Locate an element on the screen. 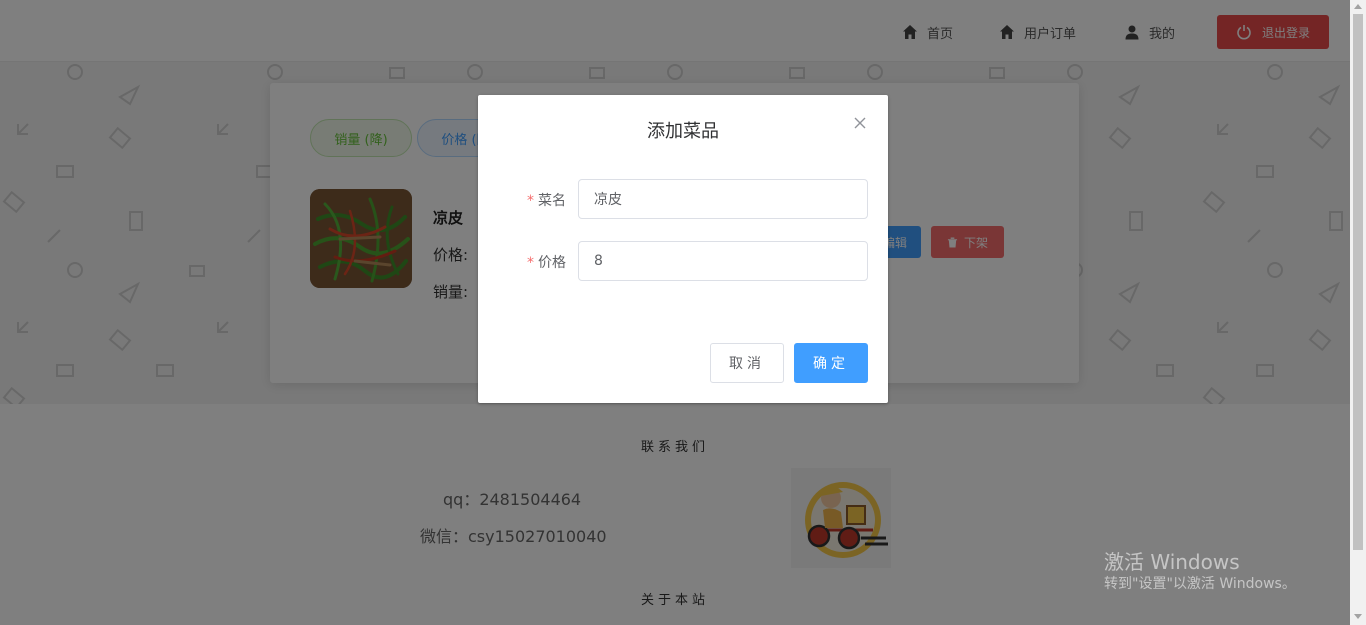 The image size is (1366, 625). price-field-label-text: 价格 is located at coordinates (552, 263).